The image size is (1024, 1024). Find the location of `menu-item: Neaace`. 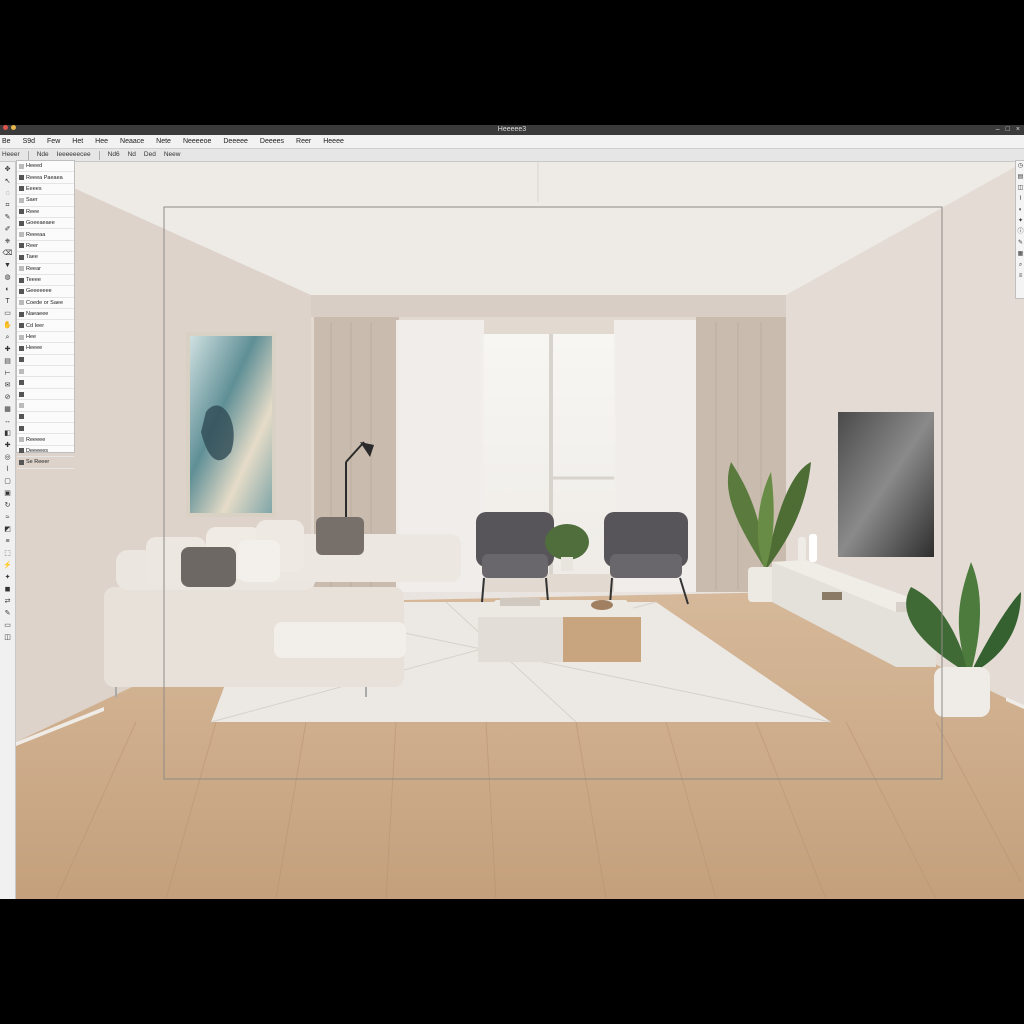

menu-item: Neaace is located at coordinates (132, 141).